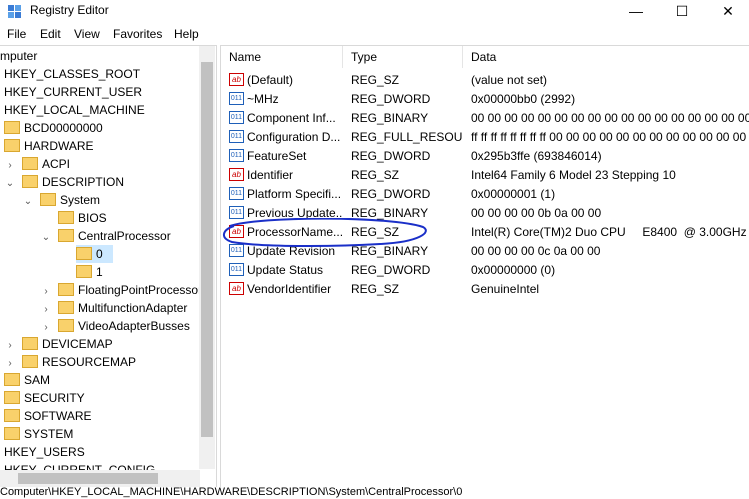 This screenshot has width=749, height=499. What do you see at coordinates (374, 35) in the screenshot?
I see `menu-bar: File Edit View Favorites Help` at bounding box center [374, 35].